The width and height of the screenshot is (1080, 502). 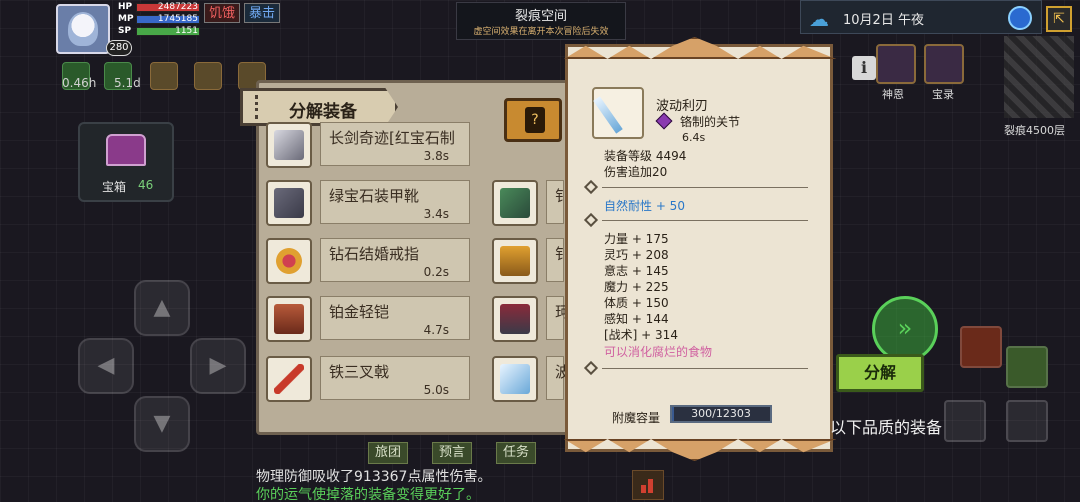 I want to click on tooltip-stat: 灵巧 + 208, so click(x=636, y=255).